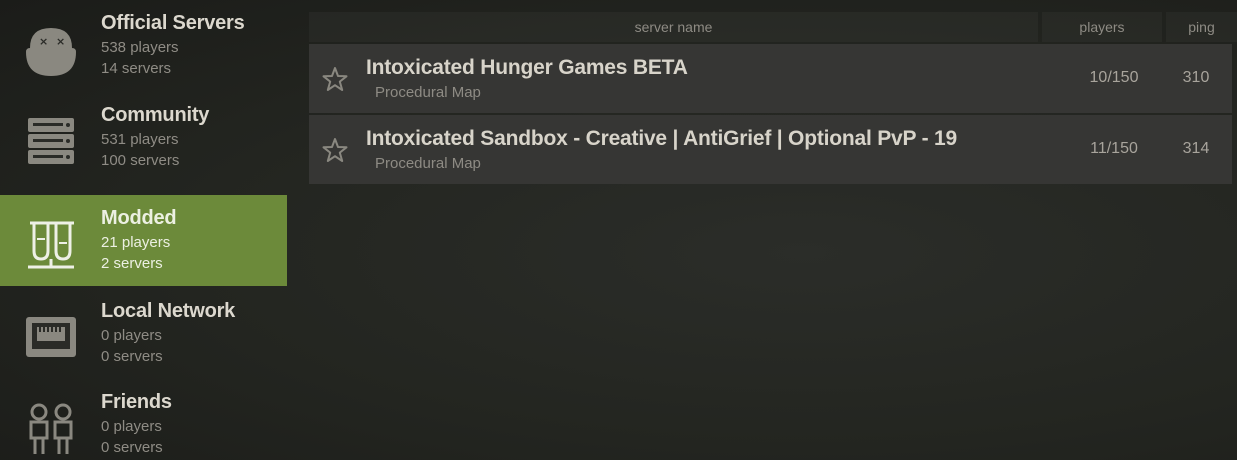 Image resolution: width=1237 pixels, height=460 pixels. What do you see at coordinates (140, 139) in the screenshot?
I see `category-players: 531 players` at bounding box center [140, 139].